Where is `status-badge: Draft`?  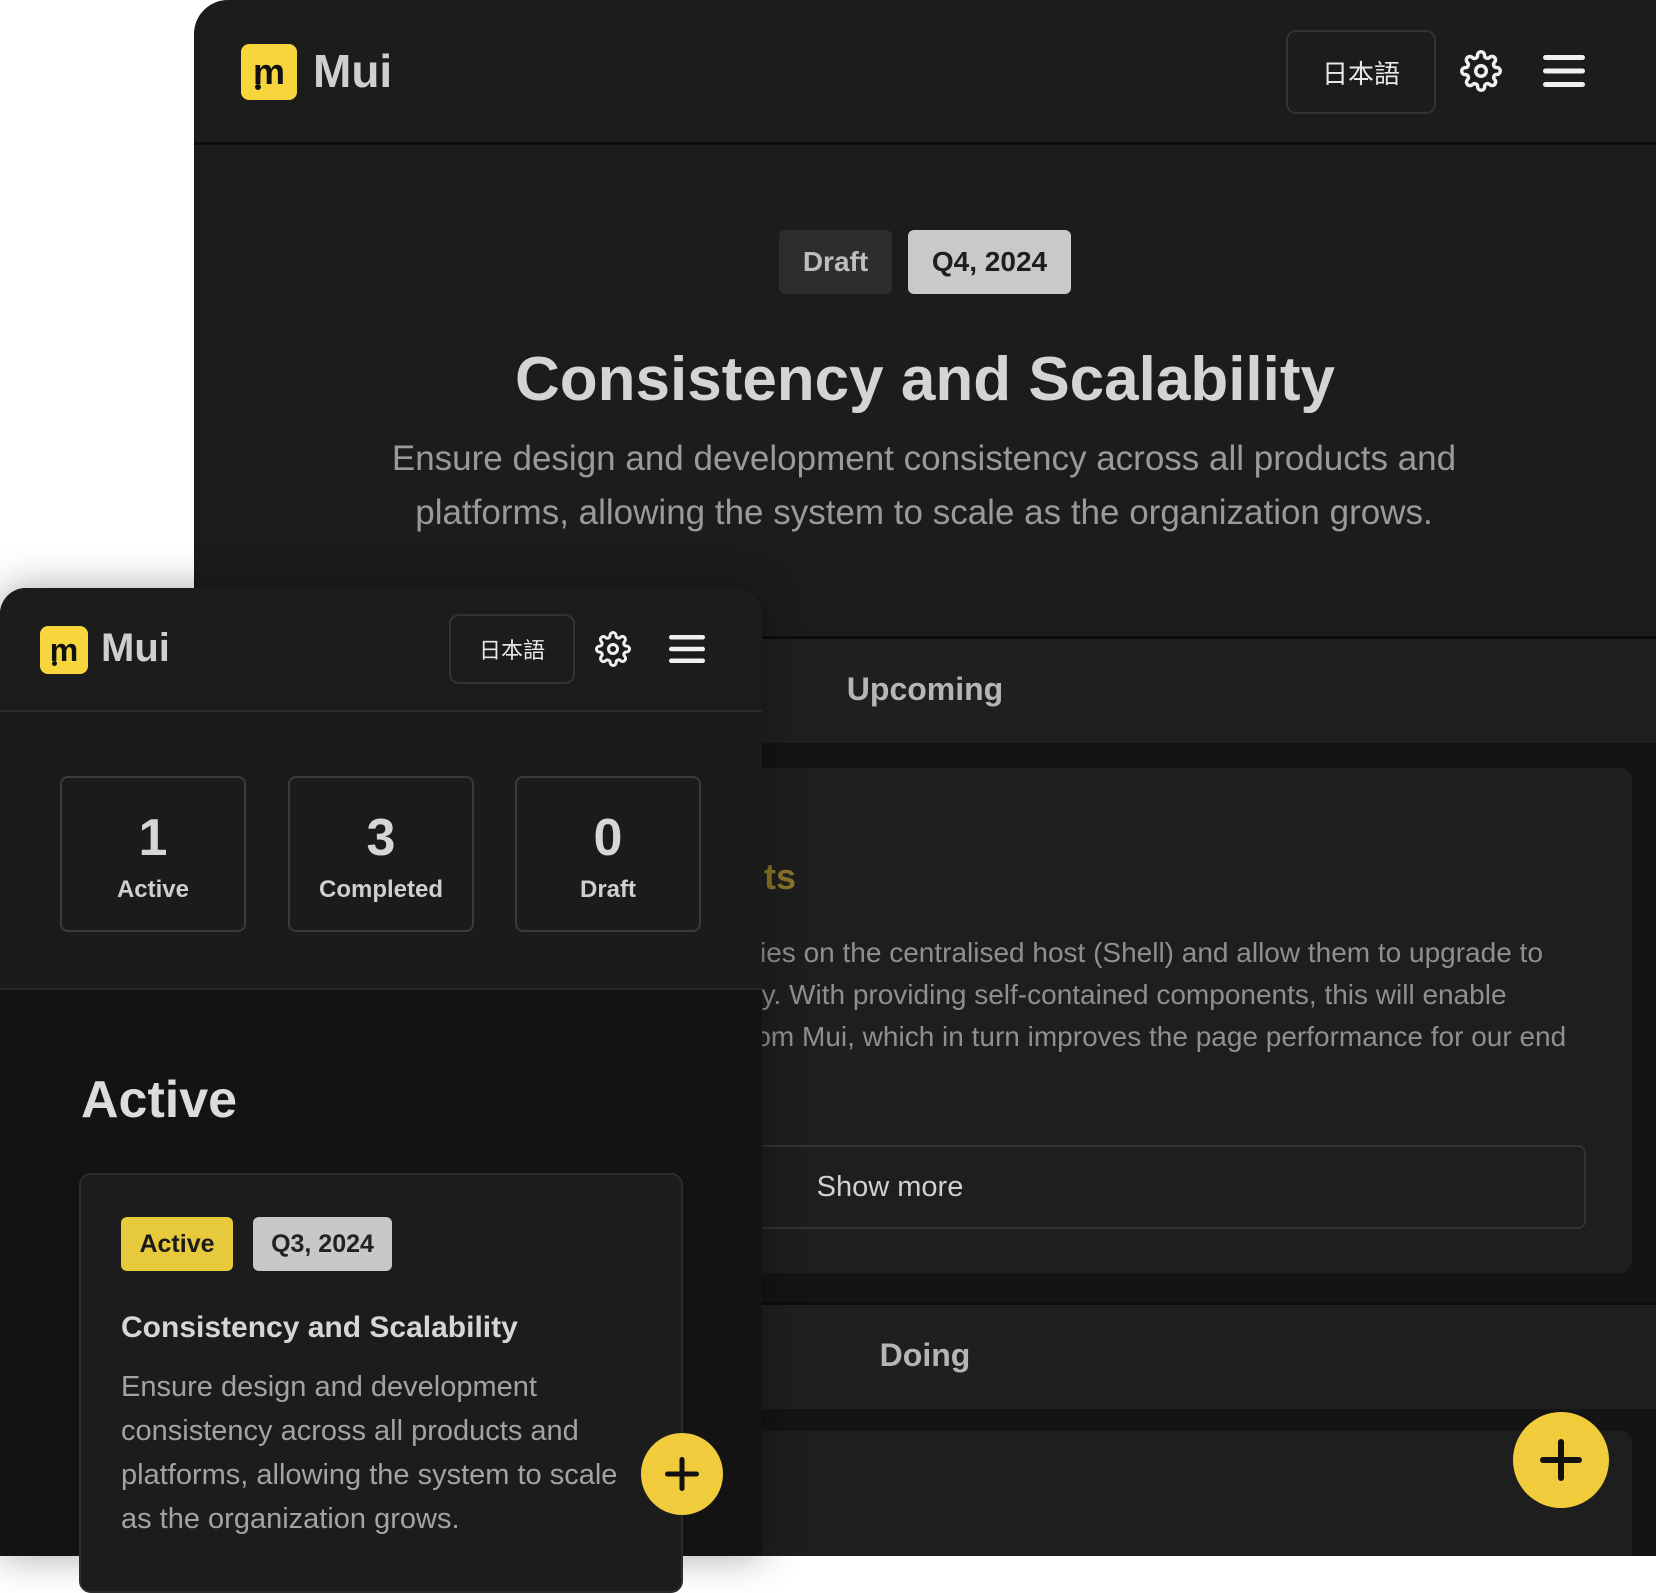 status-badge: Draft is located at coordinates (835, 262).